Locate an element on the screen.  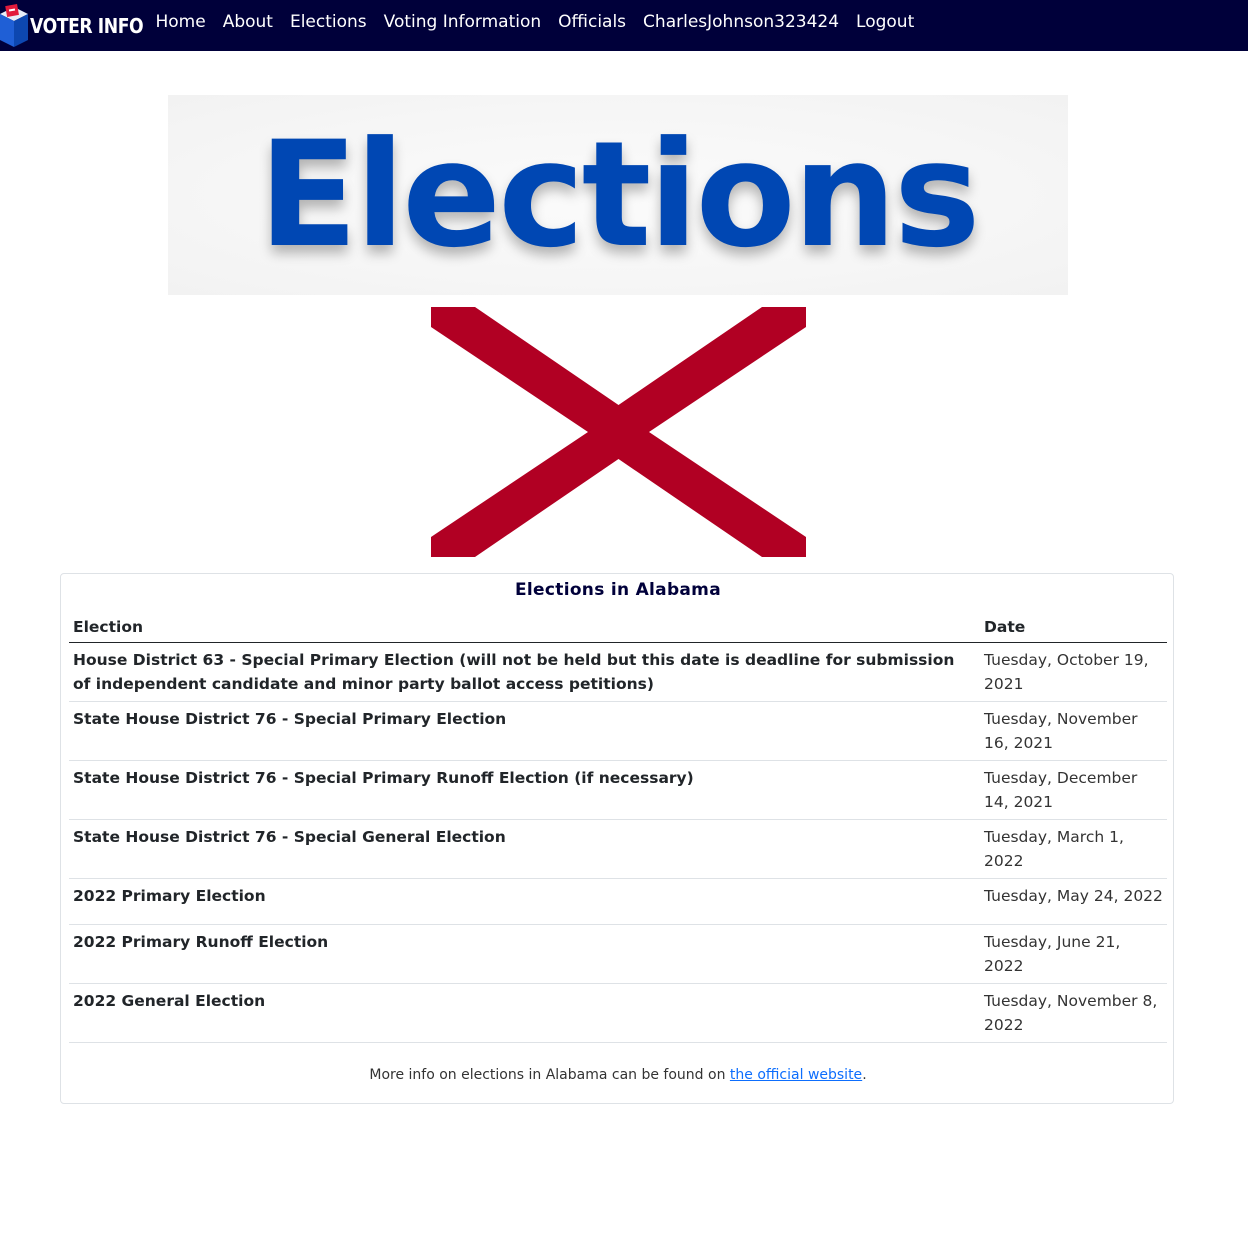
ballot-box-icon is located at coordinates (14, 25).